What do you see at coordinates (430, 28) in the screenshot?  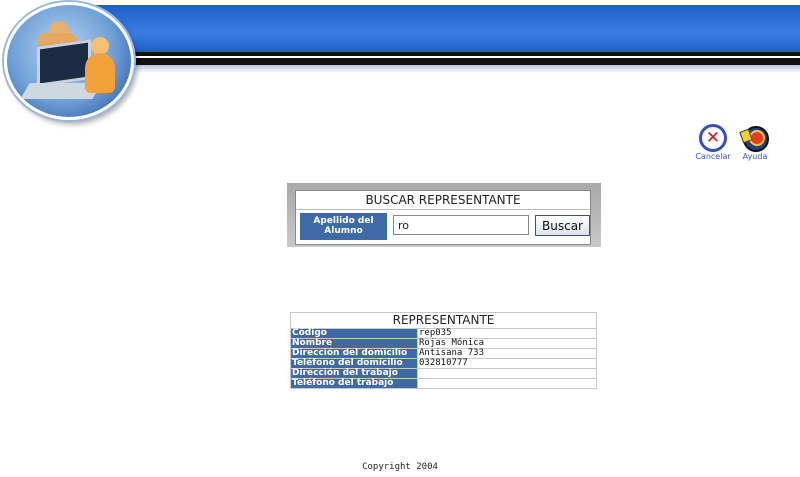 I see `banner-blue-bar` at bounding box center [430, 28].